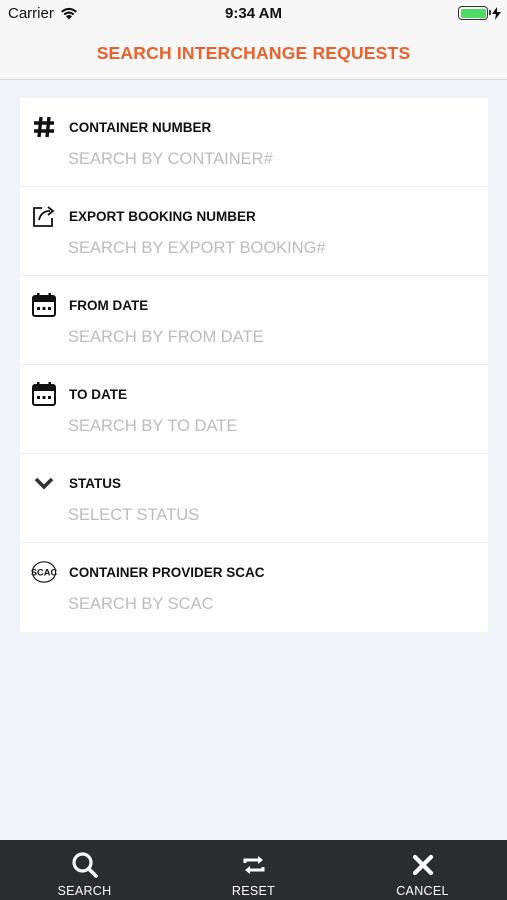 The height and width of the screenshot is (900, 507). Describe the element at coordinates (85, 865) in the screenshot. I see `search-icon` at that location.